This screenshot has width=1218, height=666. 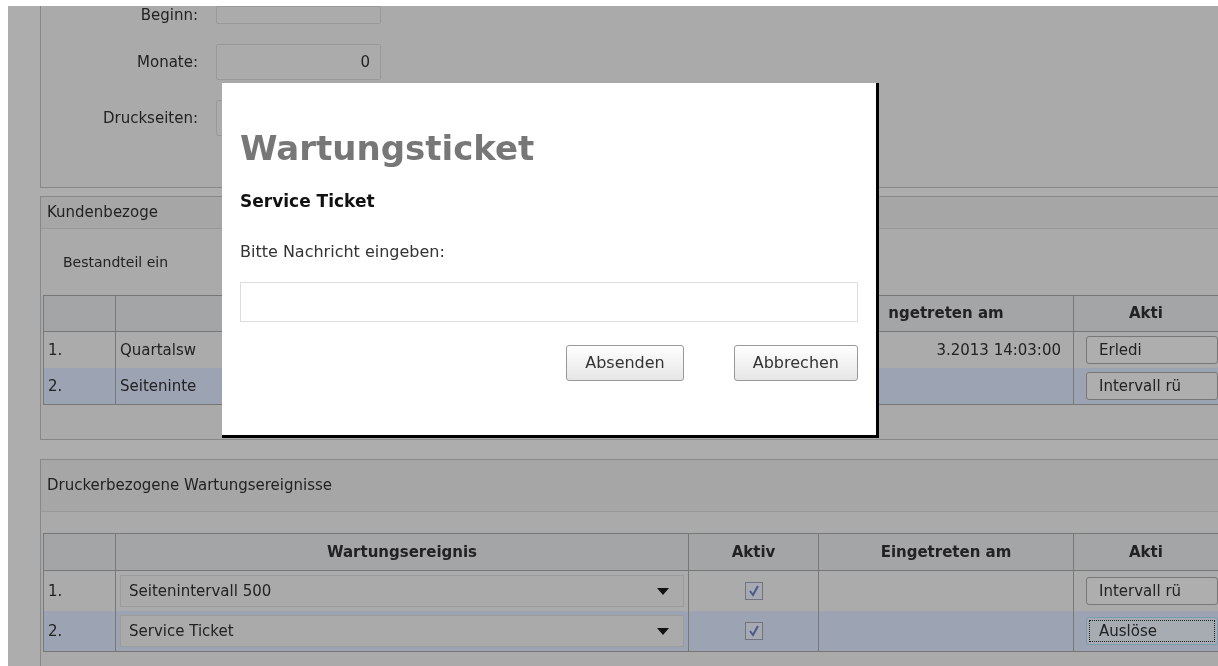 I want to click on message-prompt: Bitte Nachricht eingeben:, so click(x=343, y=252).